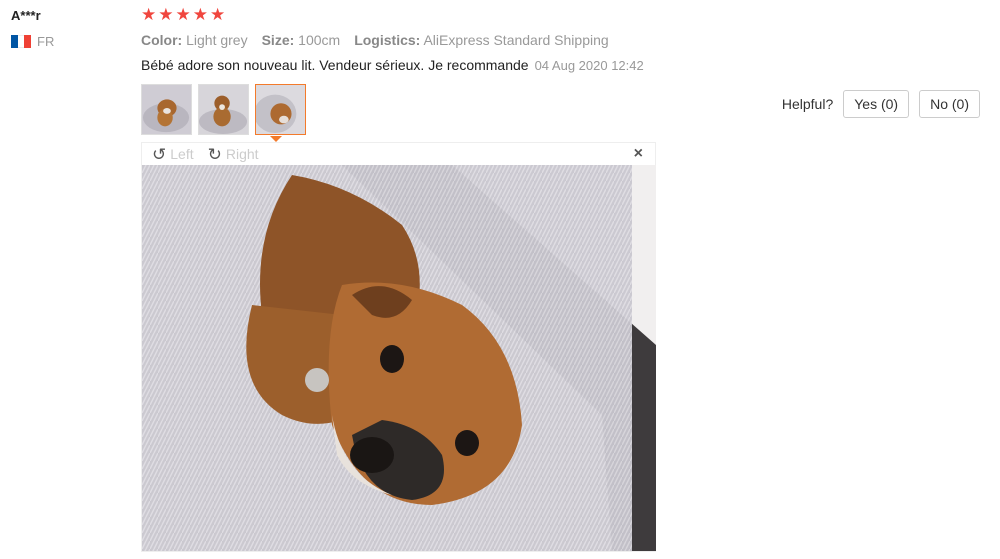 The height and width of the screenshot is (559, 1000). I want to click on rotate-left-button: ↺ Left, so click(173, 154).